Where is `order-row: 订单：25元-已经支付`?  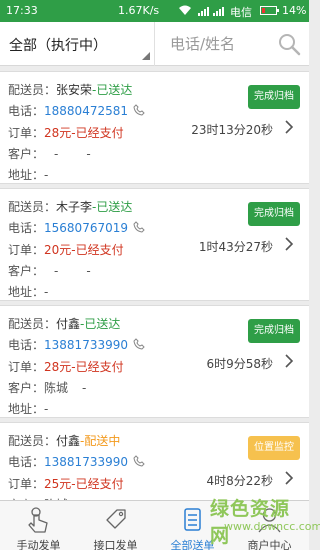
order-row: 订单：25元-已经支付 is located at coordinates (66, 483).